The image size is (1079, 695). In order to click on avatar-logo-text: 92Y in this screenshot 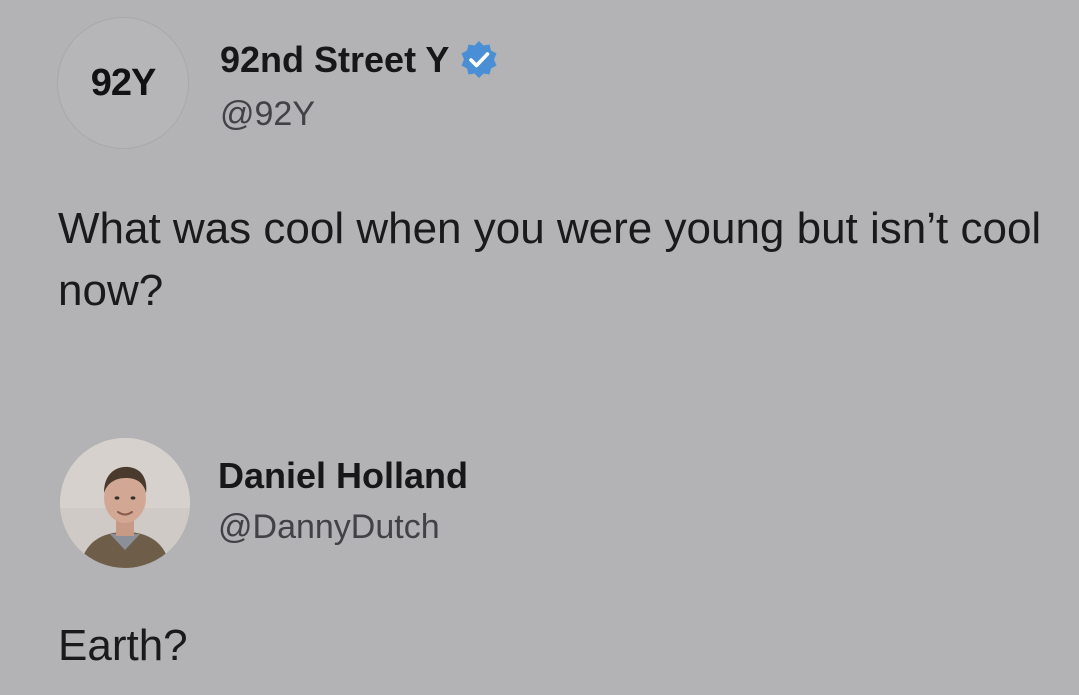, I will do `click(123, 82)`.